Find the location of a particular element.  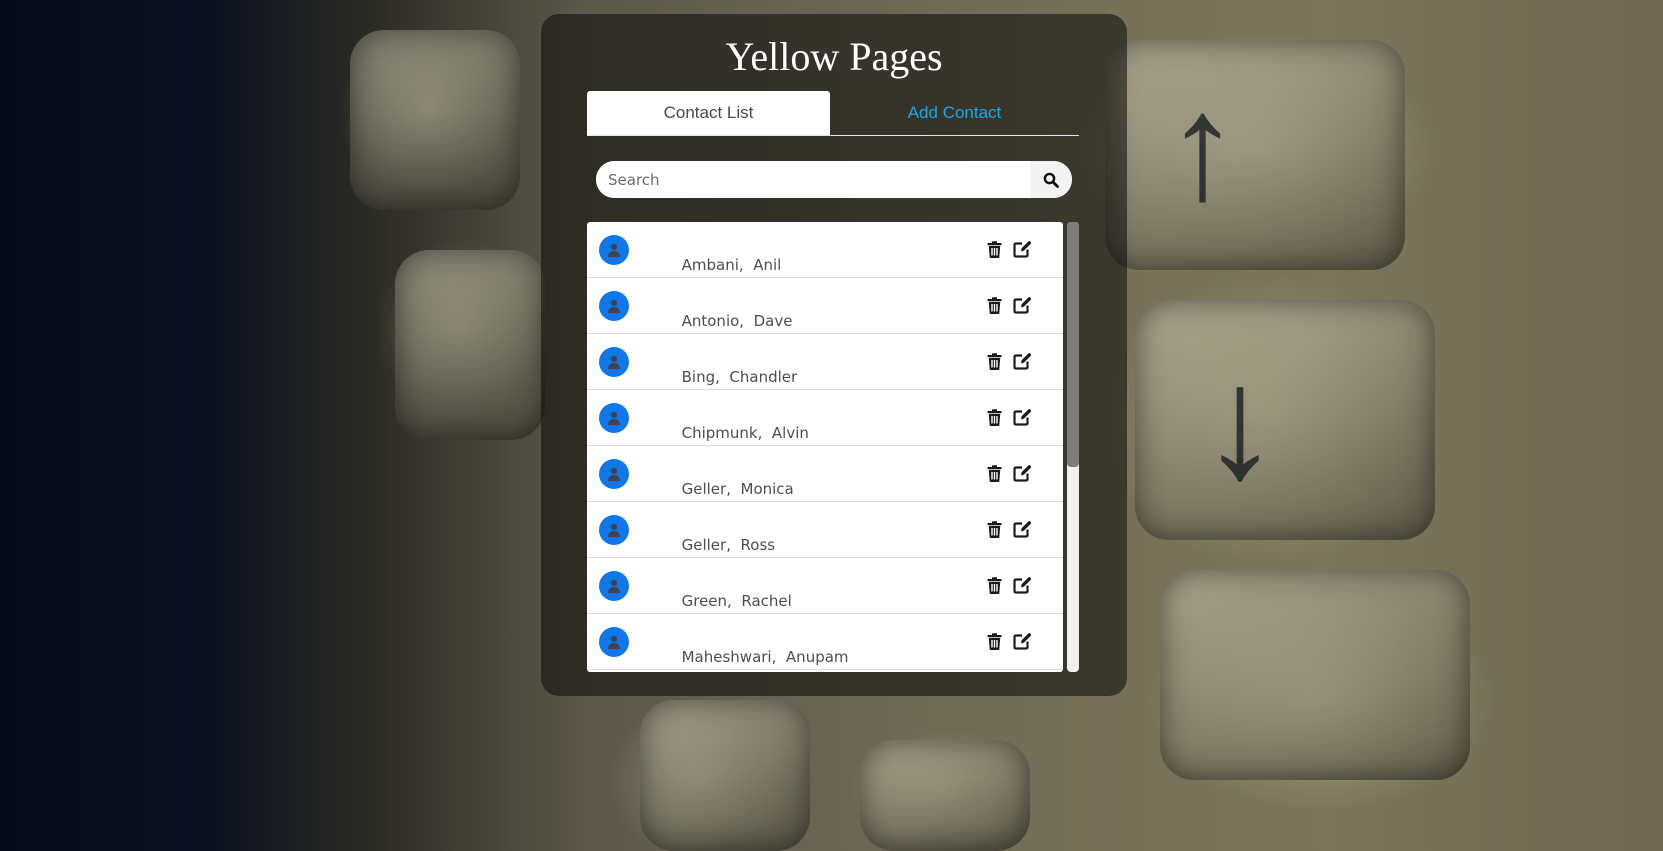

list-item: Bing, Chandler is located at coordinates (825, 362).